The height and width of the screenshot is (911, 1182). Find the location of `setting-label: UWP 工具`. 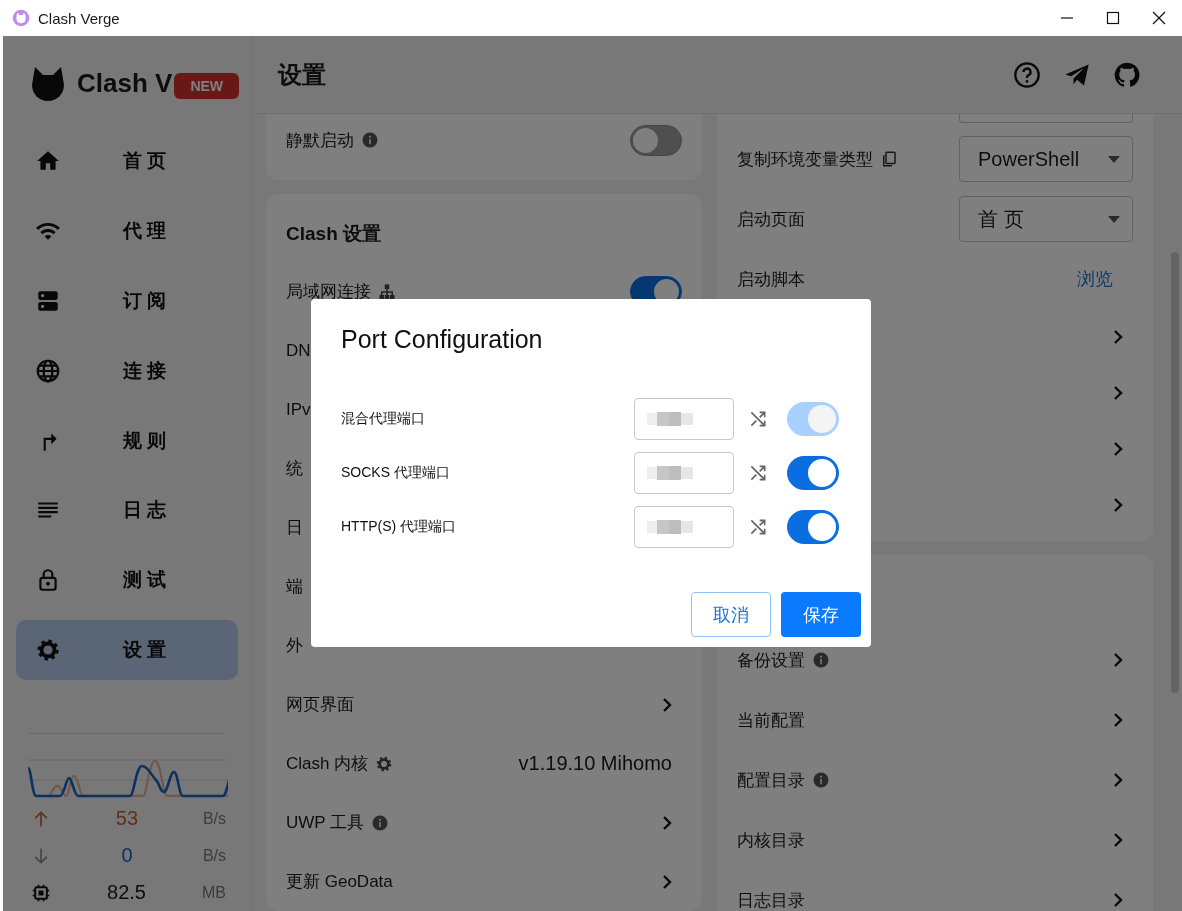

setting-label: UWP 工具 is located at coordinates (325, 823).